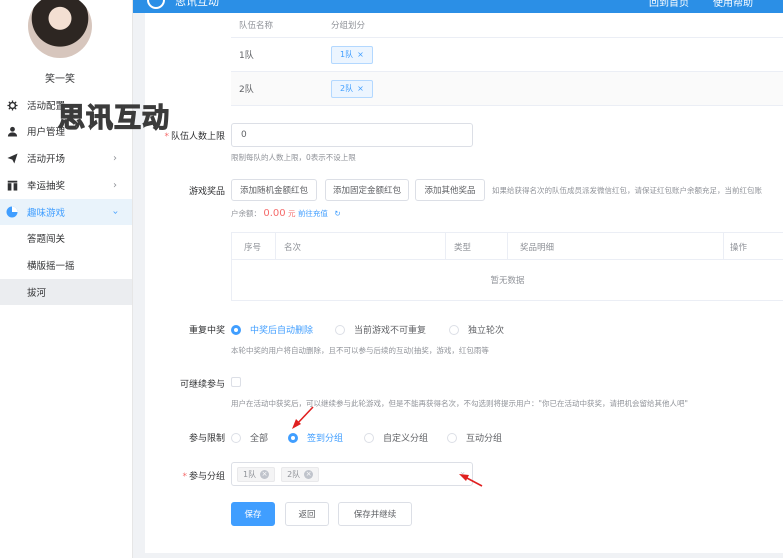 The width and height of the screenshot is (783, 558). I want to click on annotation-arrows, so click(387, 446).